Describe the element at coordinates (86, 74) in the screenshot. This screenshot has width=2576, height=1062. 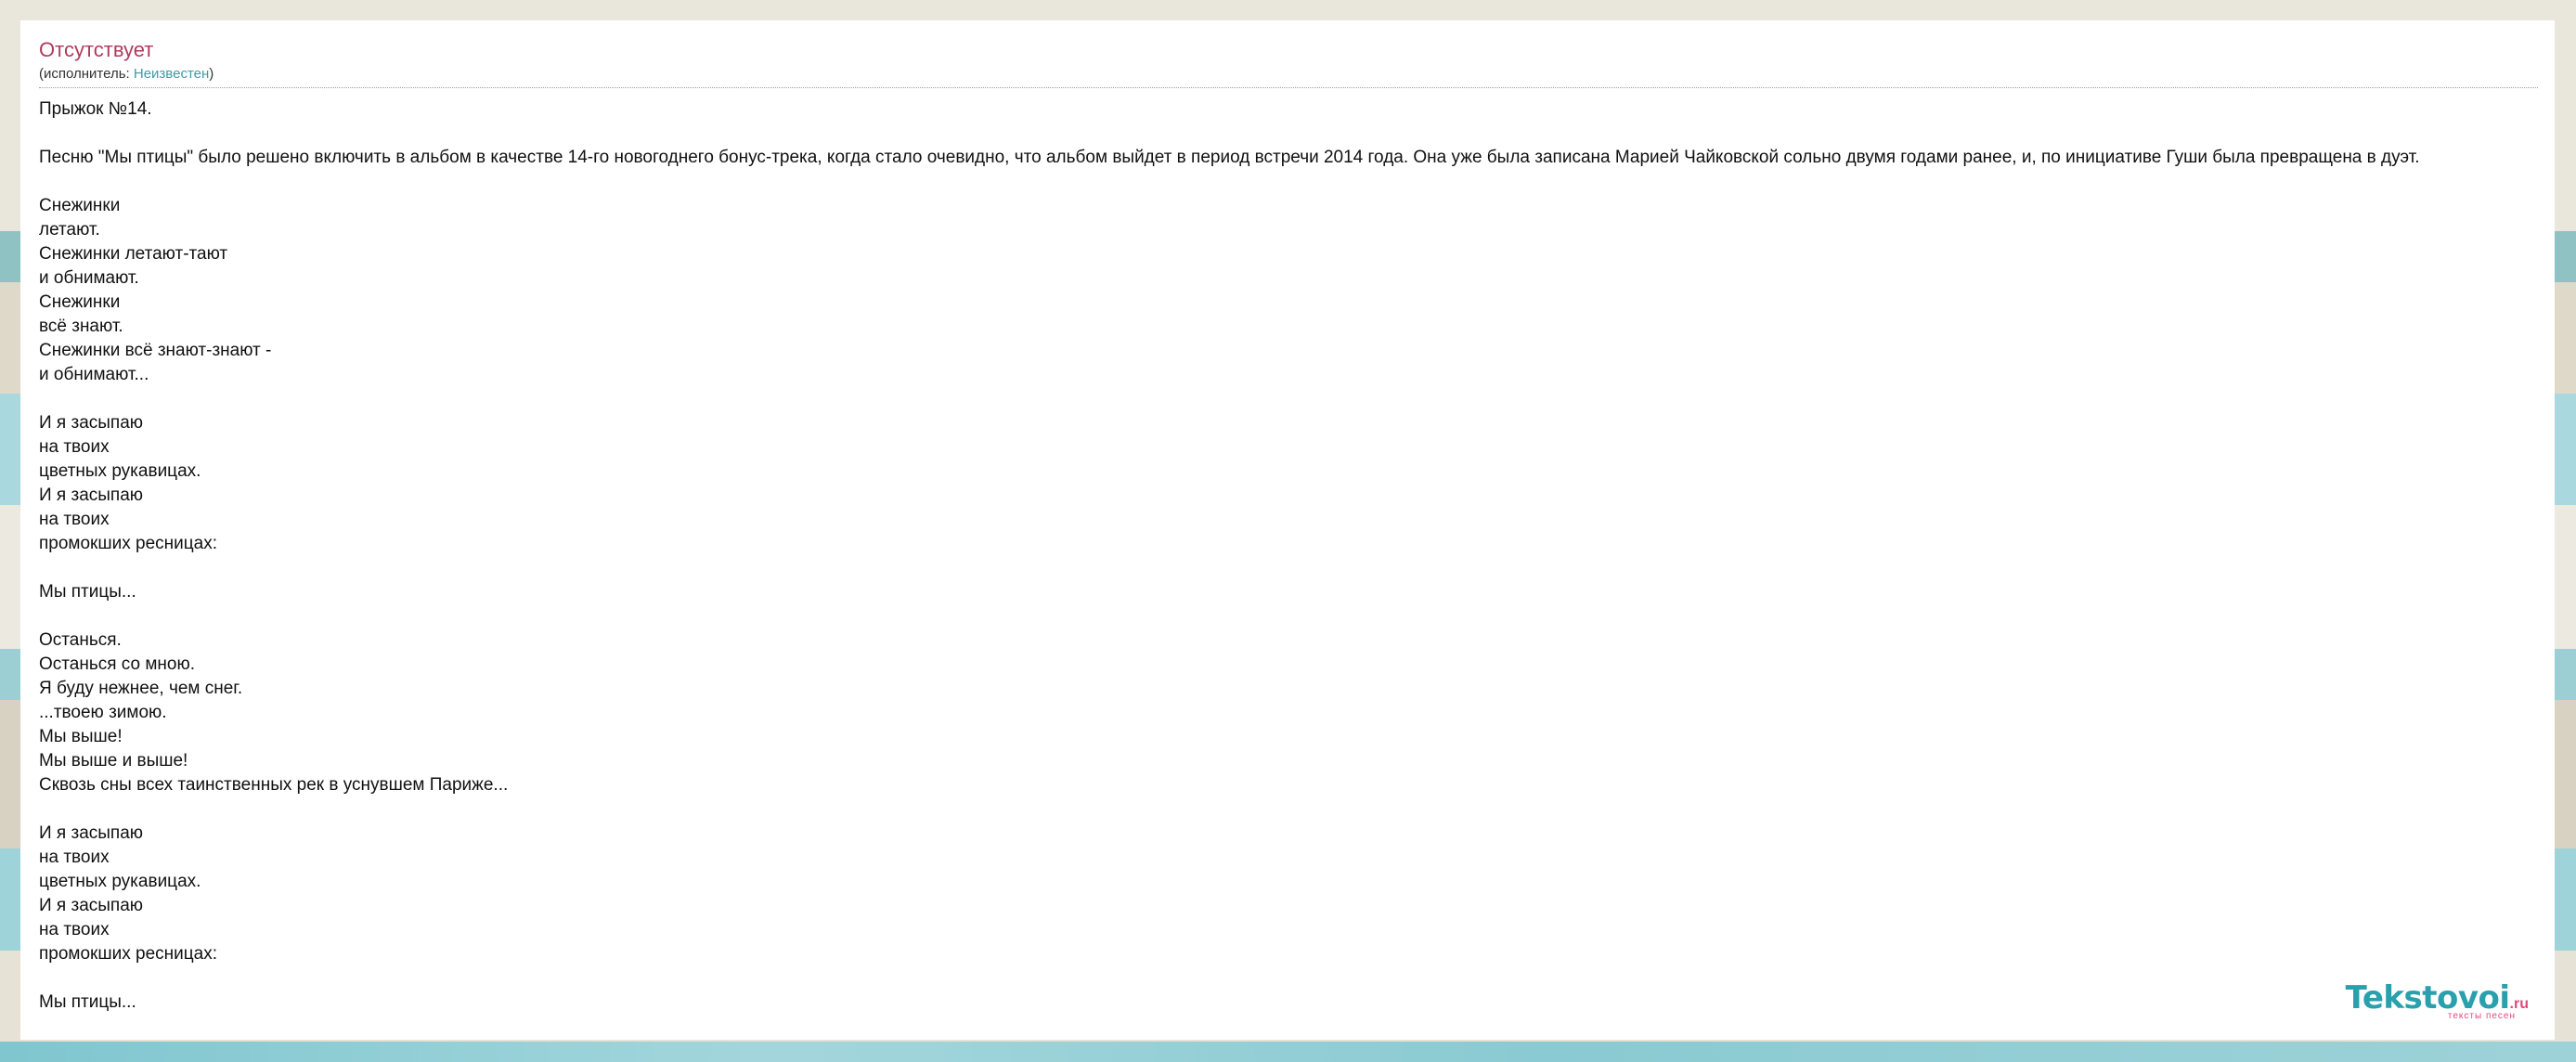
I see `artist-prefix: (исполнитель:` at that location.